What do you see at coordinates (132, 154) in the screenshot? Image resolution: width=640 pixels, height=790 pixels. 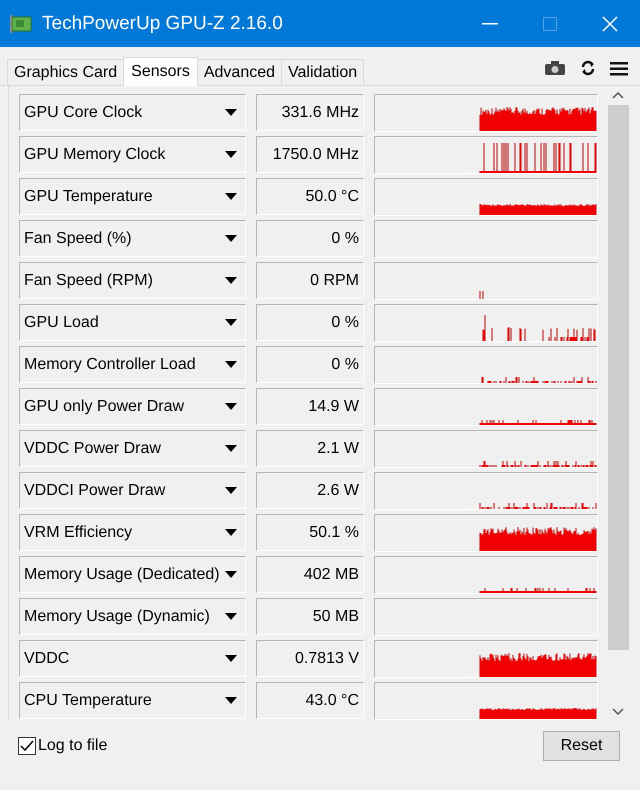 I see `sensor-dropdown: GPU Memory Clock` at bounding box center [132, 154].